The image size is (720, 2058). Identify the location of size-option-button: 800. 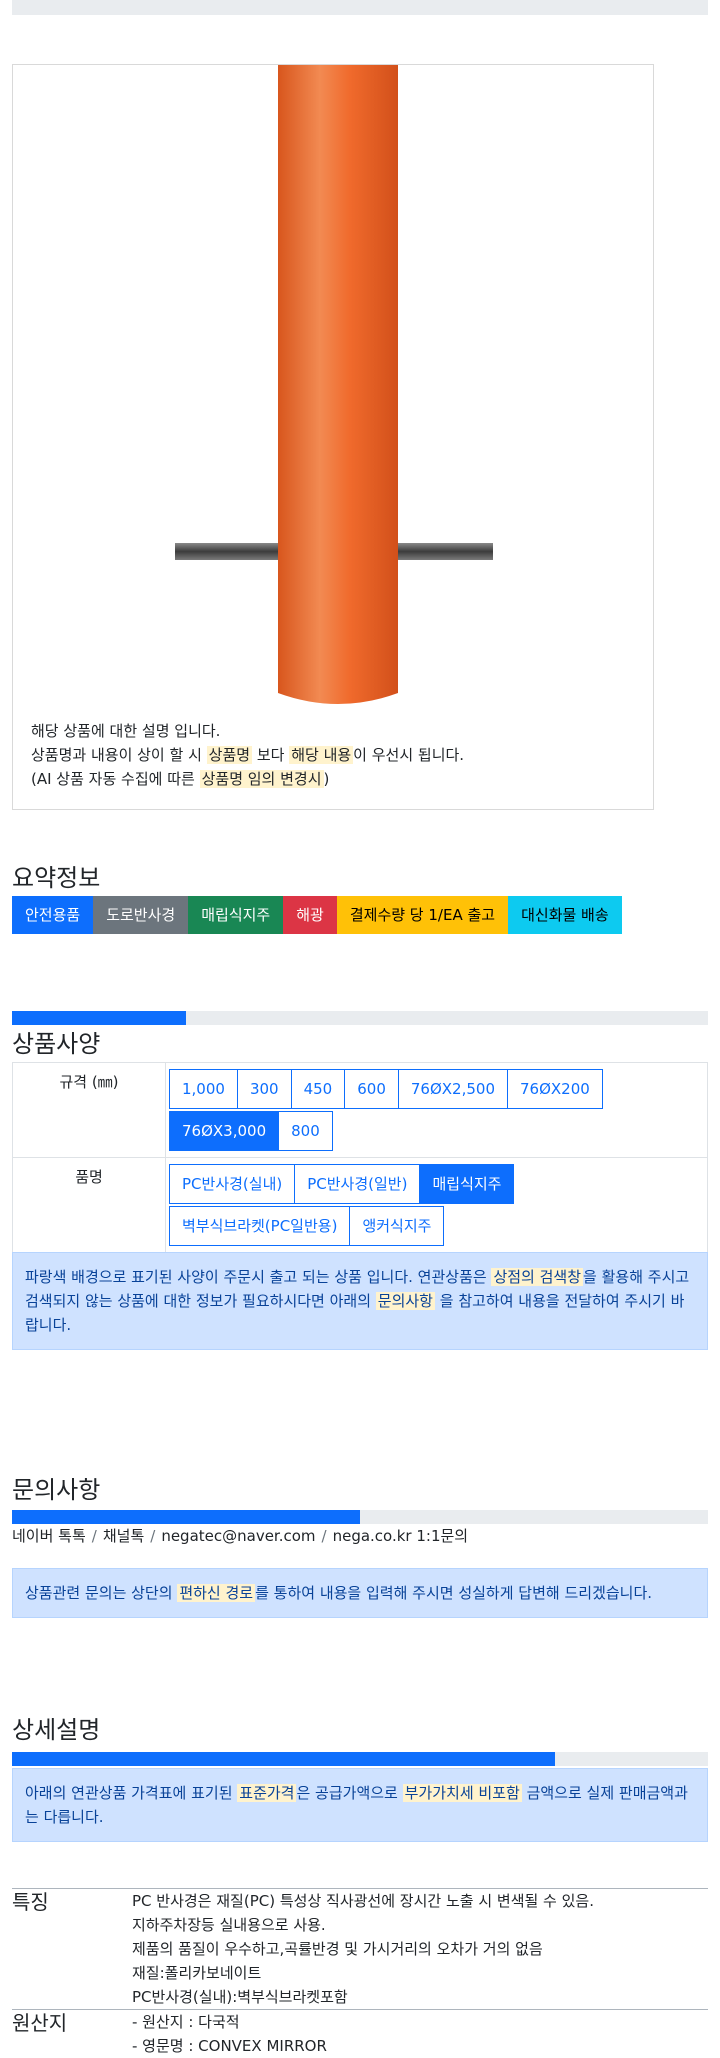
(305, 1131).